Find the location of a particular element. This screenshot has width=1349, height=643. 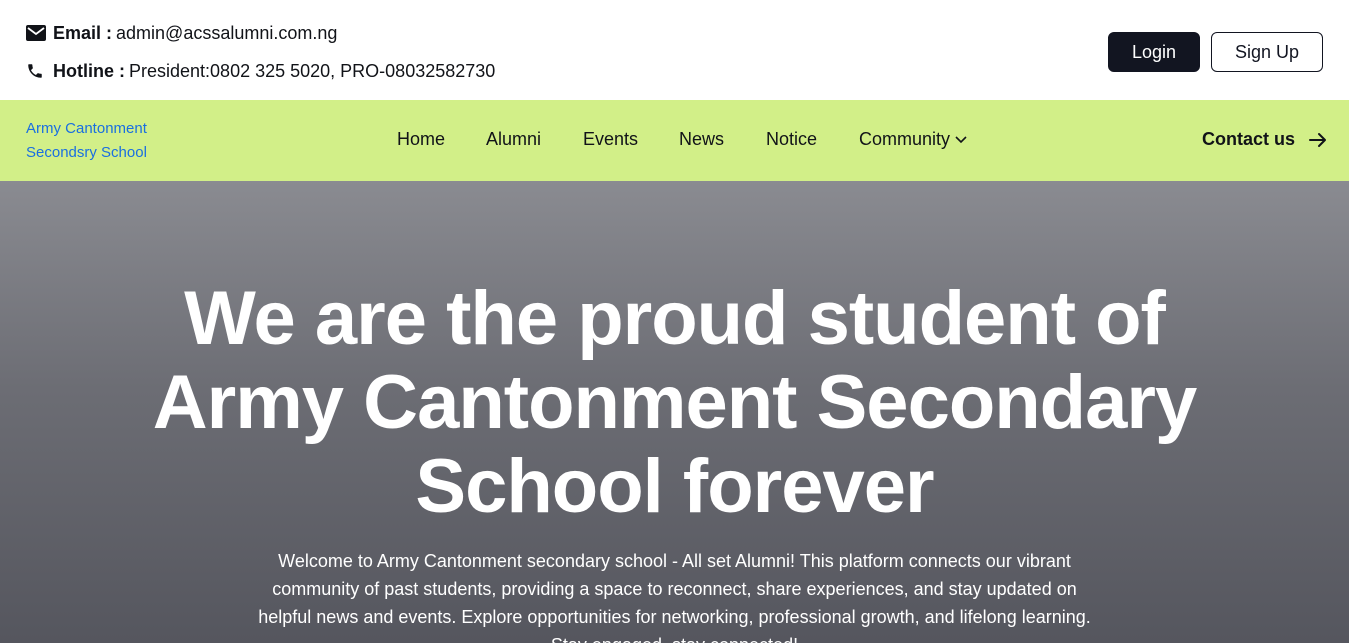

phone-icon is located at coordinates (37, 71).